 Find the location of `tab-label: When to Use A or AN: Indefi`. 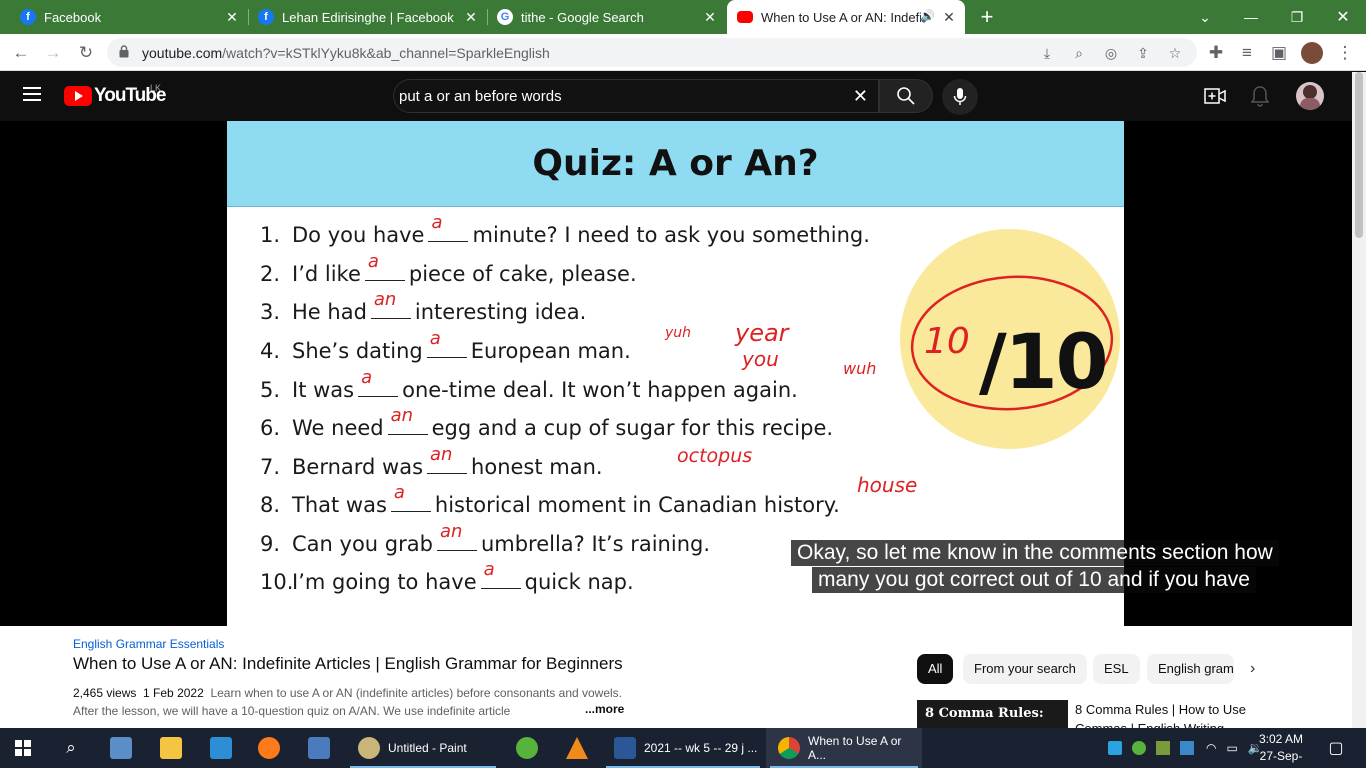

tab-label: When to Use A or AN: Indefi is located at coordinates (841, 17).